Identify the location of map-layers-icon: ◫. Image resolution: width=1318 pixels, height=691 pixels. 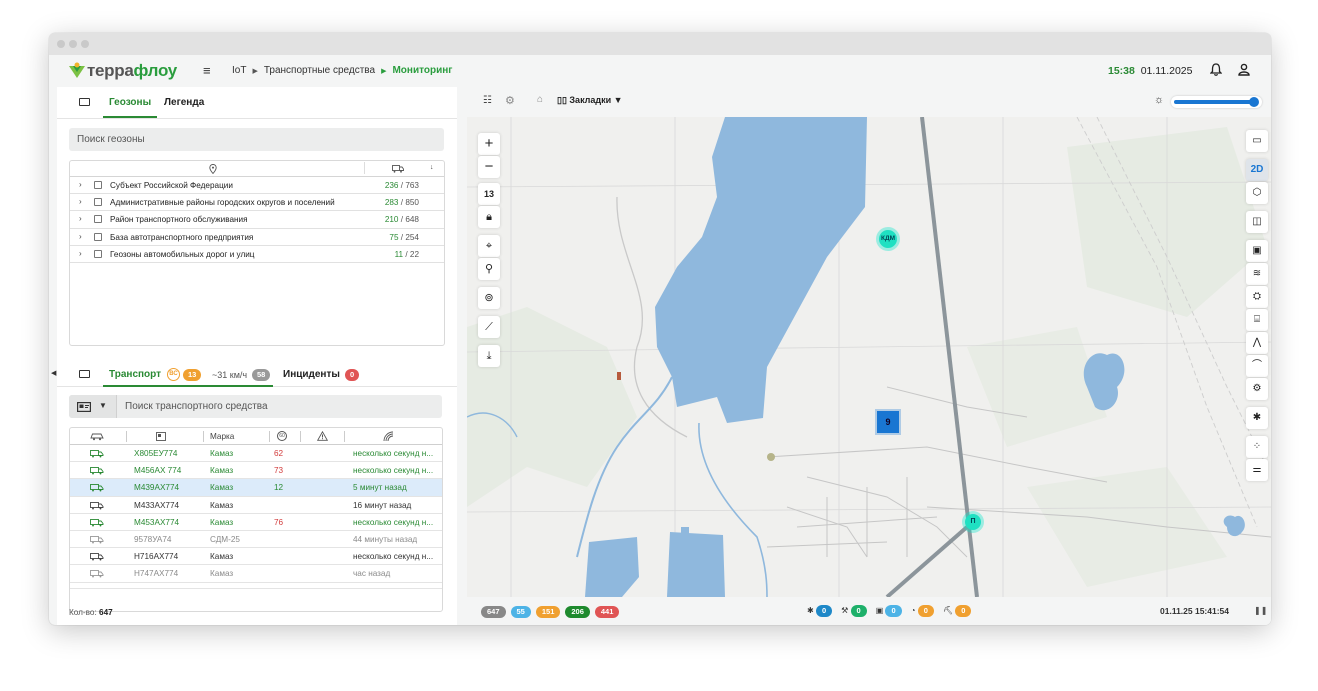
(1257, 222).